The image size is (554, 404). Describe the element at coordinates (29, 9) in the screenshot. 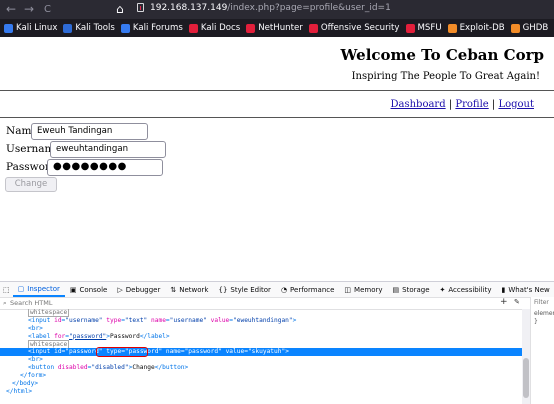

I see `forward-button: →` at that location.